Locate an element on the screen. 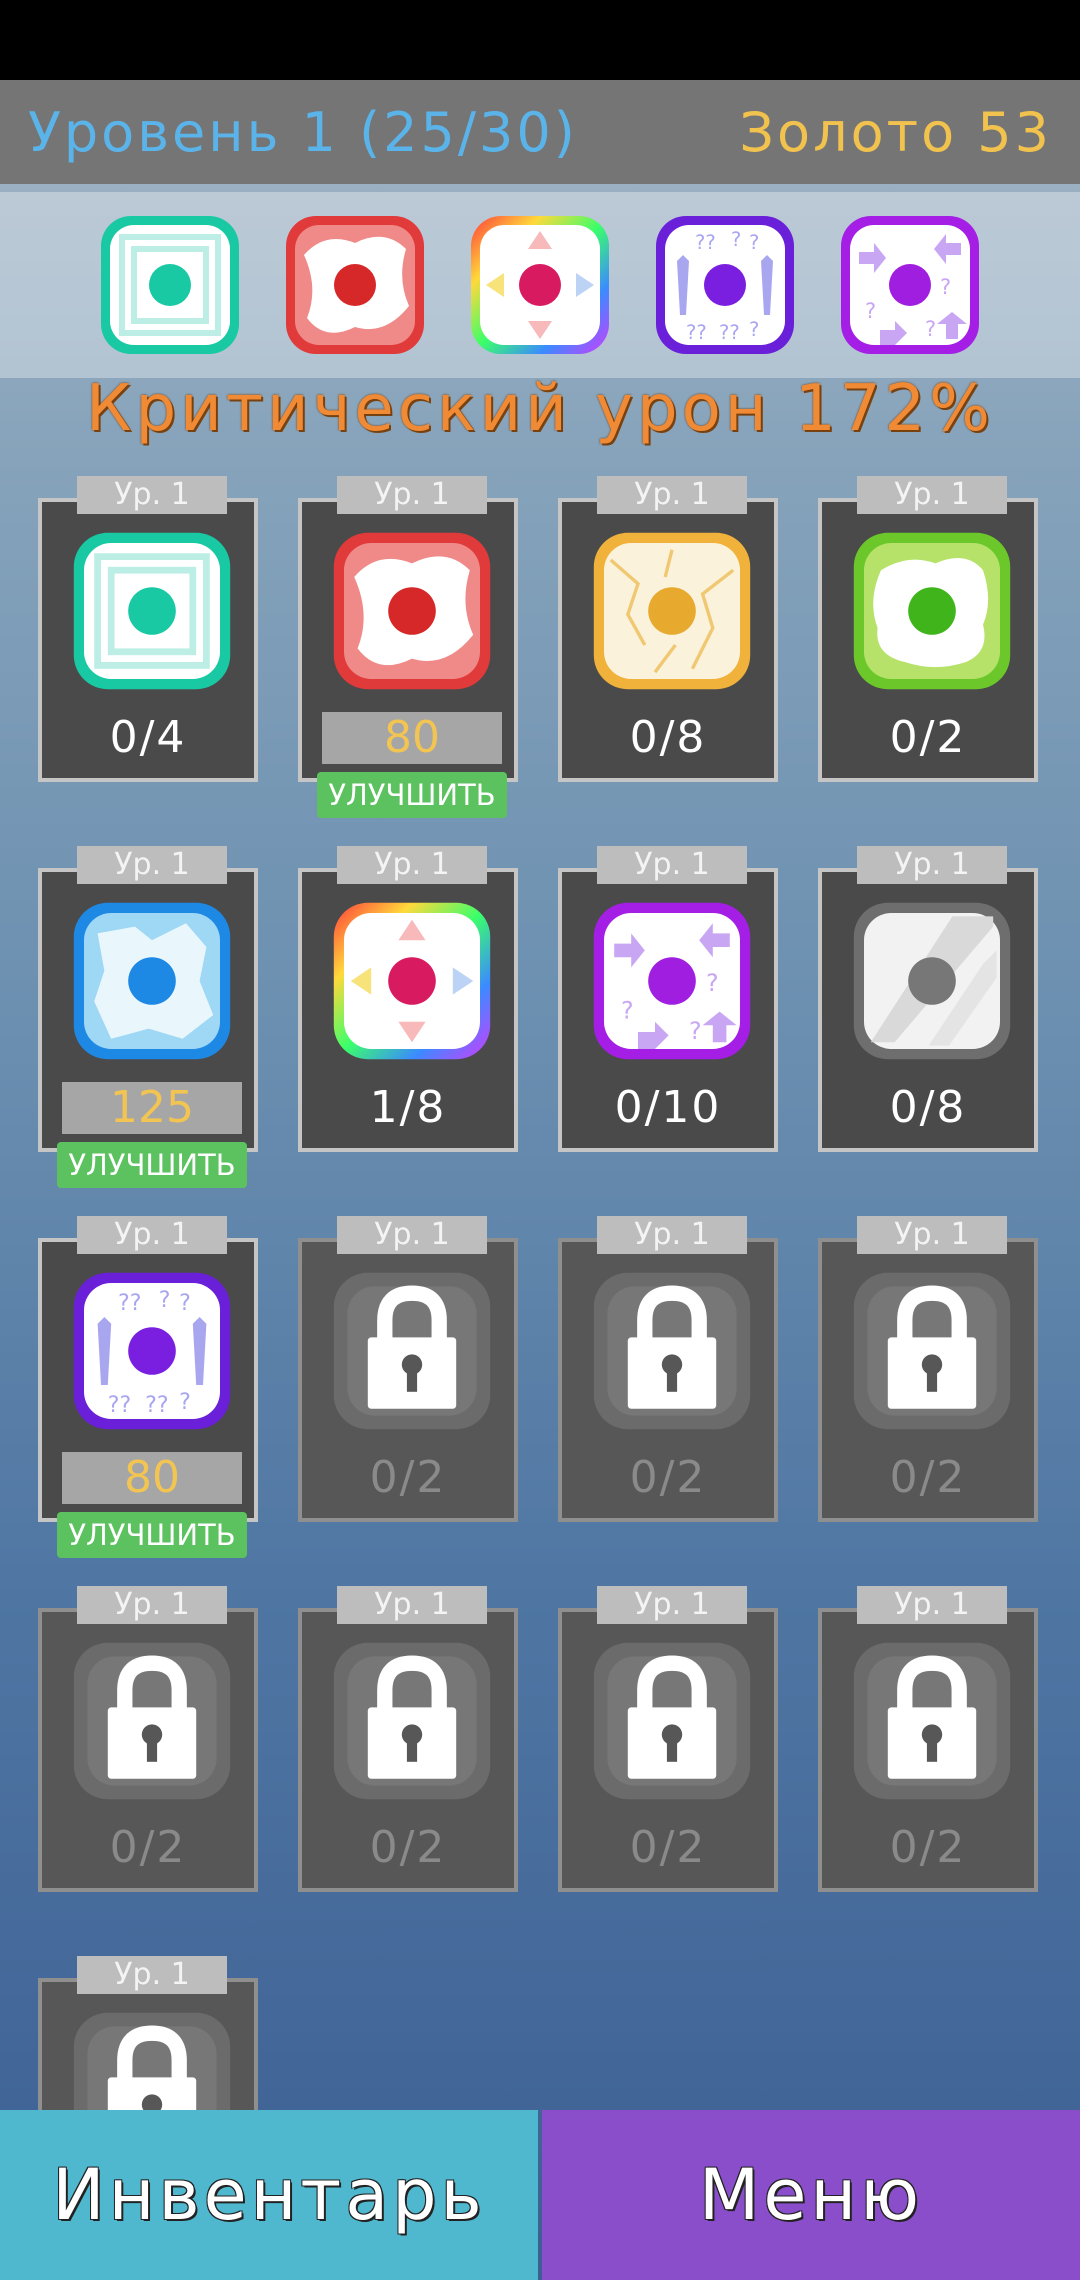  dice-card-9: Ур. 1 ????????? 80 УЛУЧШИТЬ is located at coordinates (148, 1387).